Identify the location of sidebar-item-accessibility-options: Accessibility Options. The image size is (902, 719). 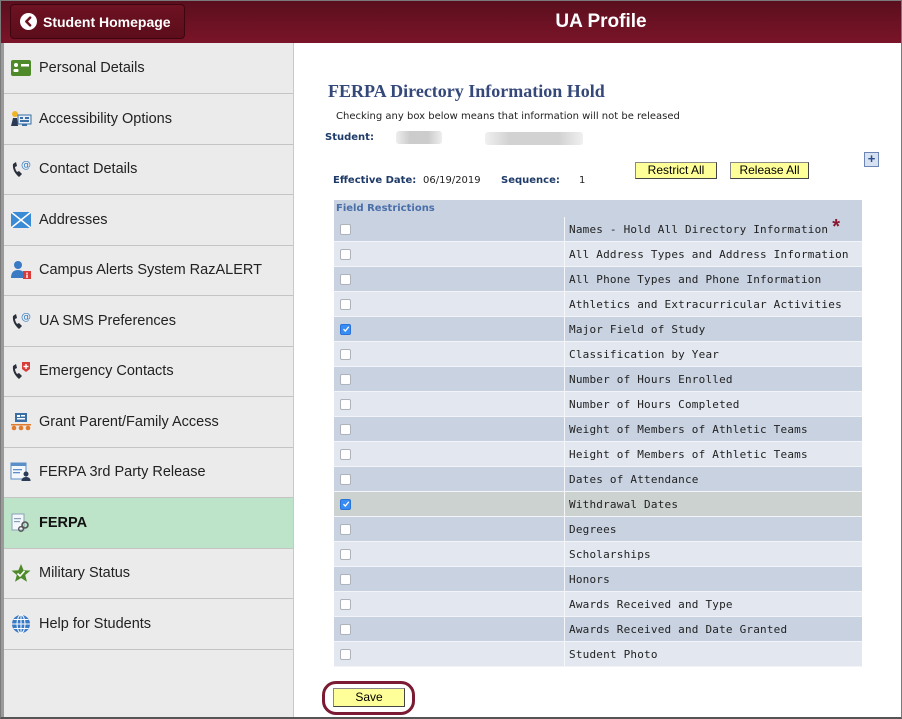
(148, 119).